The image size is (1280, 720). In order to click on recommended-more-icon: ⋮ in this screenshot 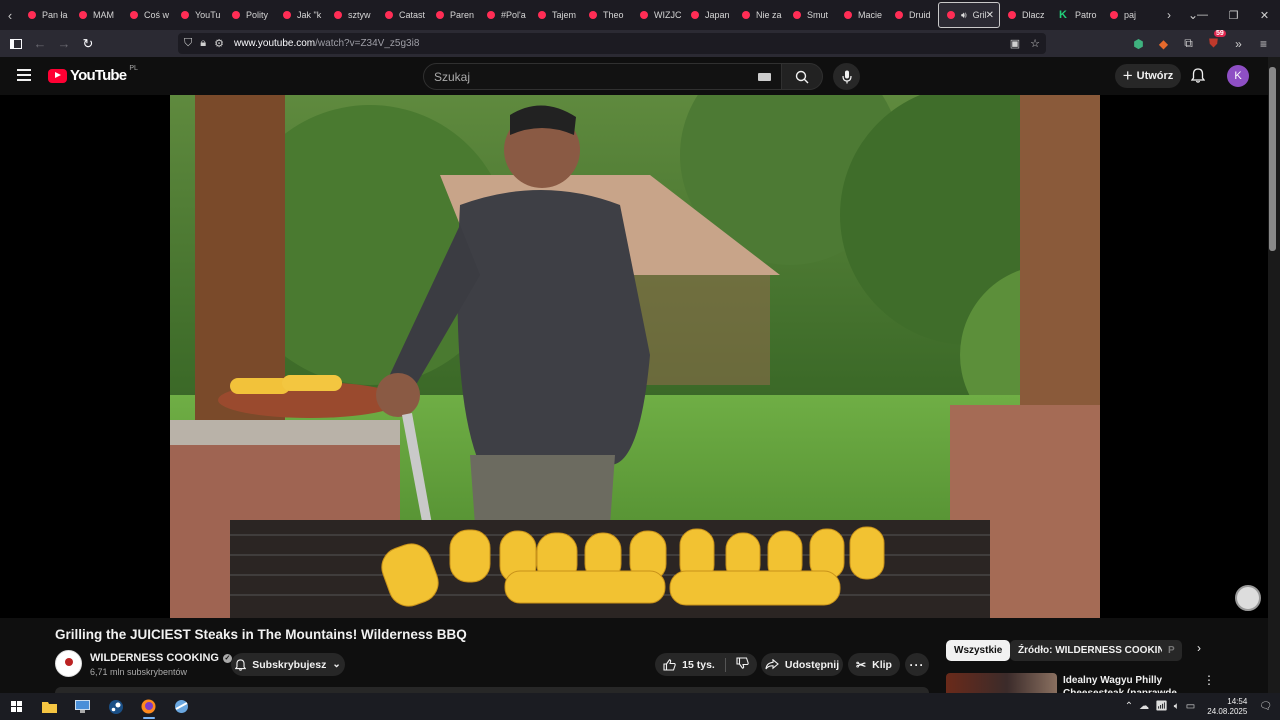, I will do `click(1209, 680)`.